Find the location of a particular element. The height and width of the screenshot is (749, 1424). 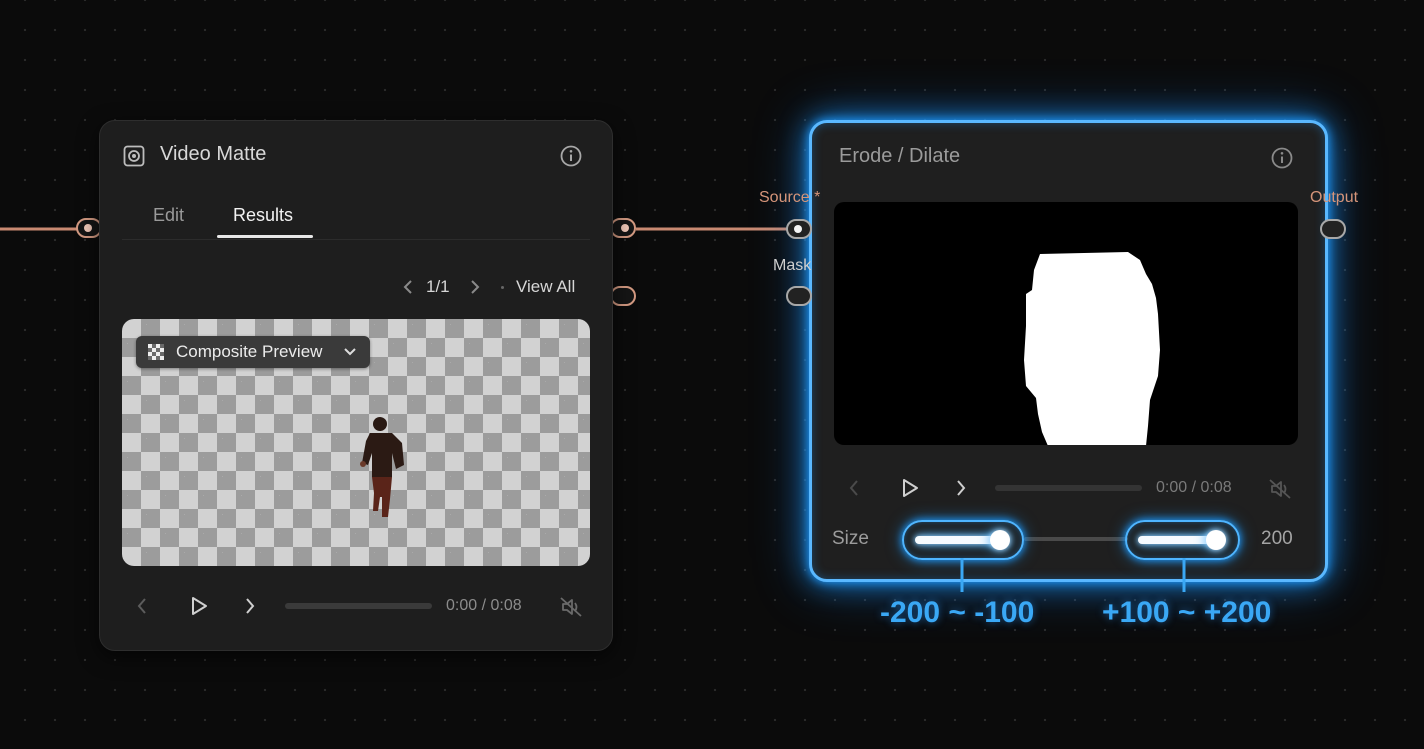

annotation-callout-lines is located at coordinates (1073, 575).